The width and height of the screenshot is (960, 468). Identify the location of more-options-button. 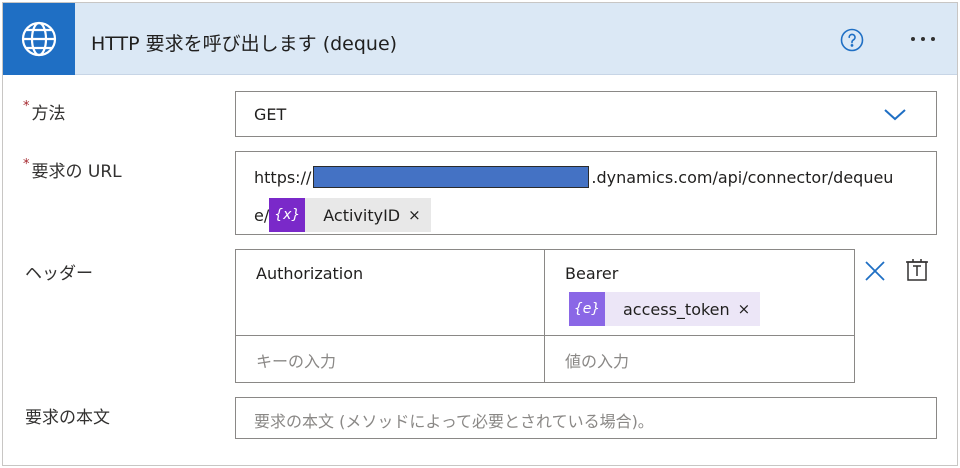
(923, 39).